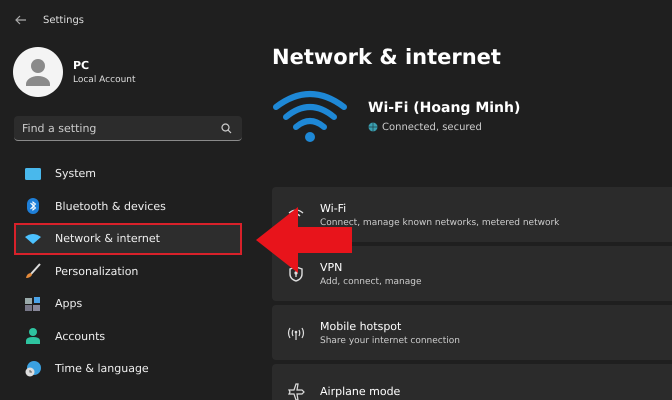 This screenshot has width=672, height=400. What do you see at coordinates (104, 80) in the screenshot?
I see `account-type: Local Account` at bounding box center [104, 80].